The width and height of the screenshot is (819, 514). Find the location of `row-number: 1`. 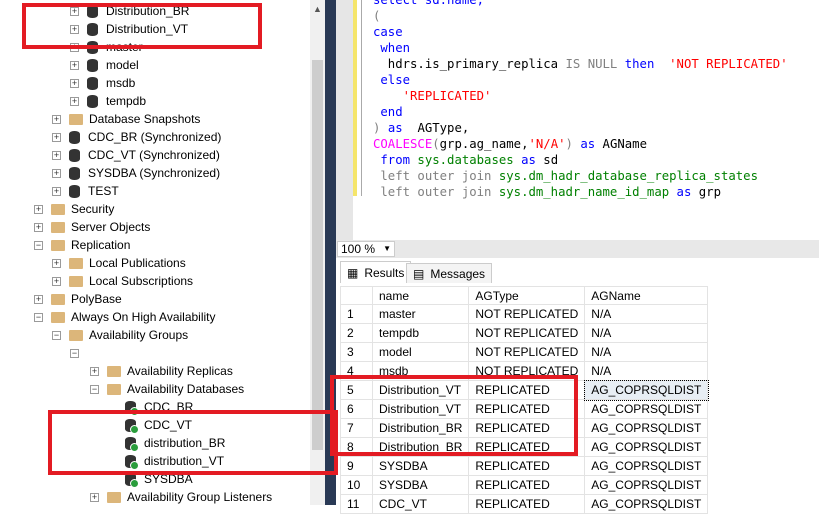

row-number: 1 is located at coordinates (356, 314).